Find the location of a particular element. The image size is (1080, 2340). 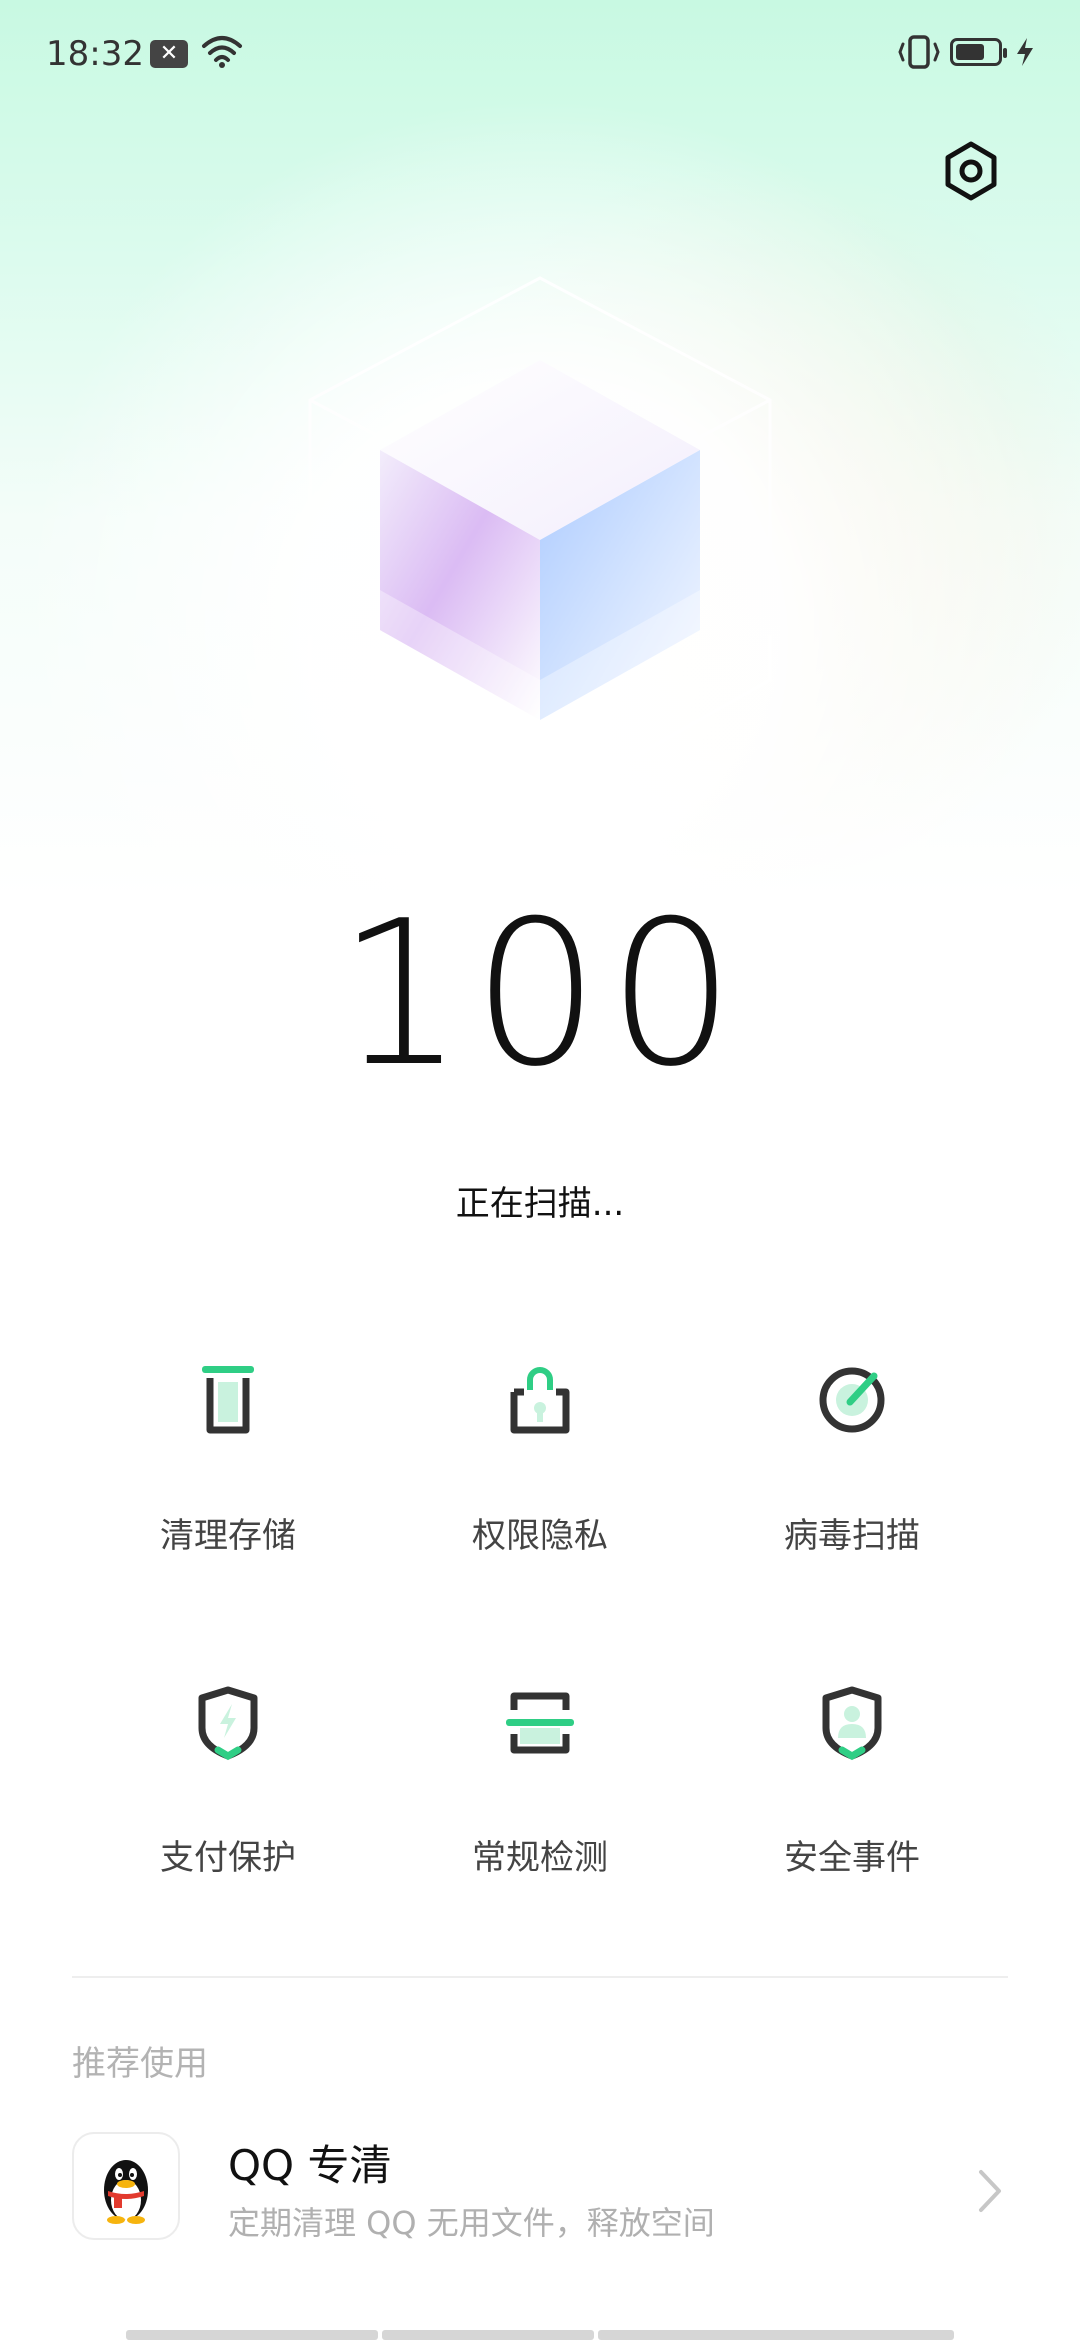

battery-level is located at coordinates (970, 52).